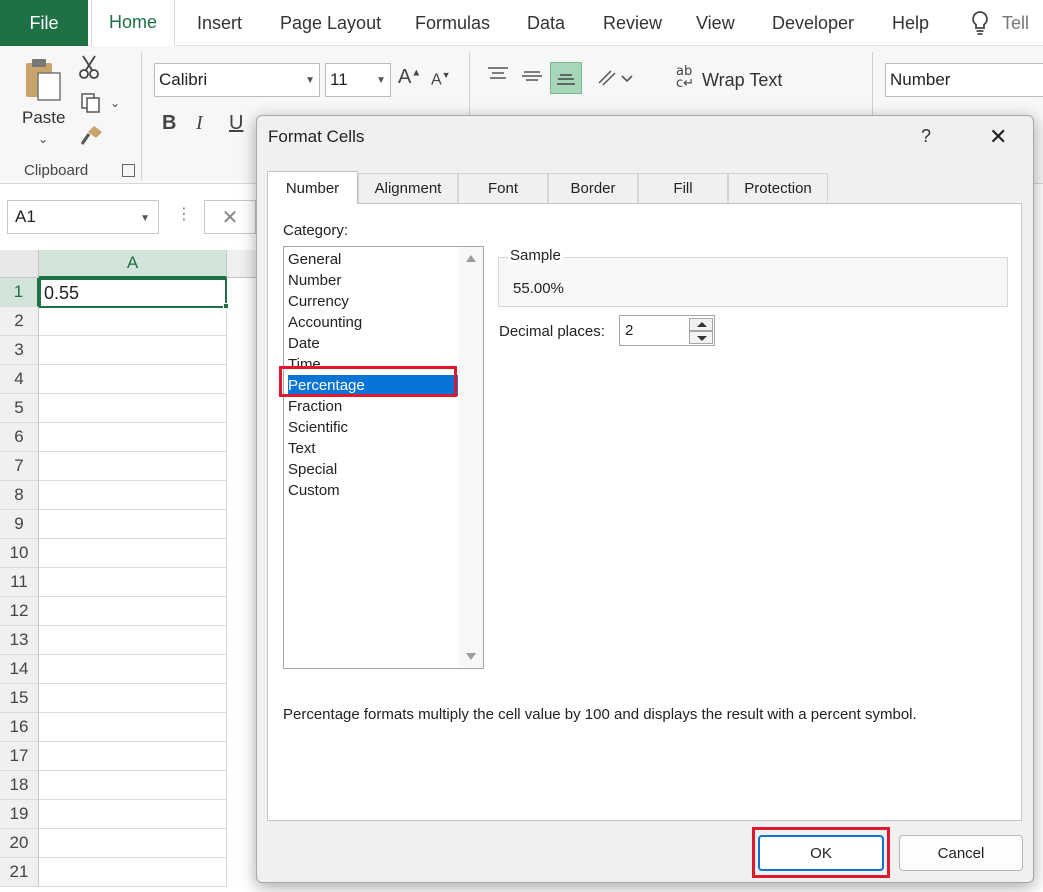 The height and width of the screenshot is (892, 1043). I want to click on cell-a4, so click(133, 379).